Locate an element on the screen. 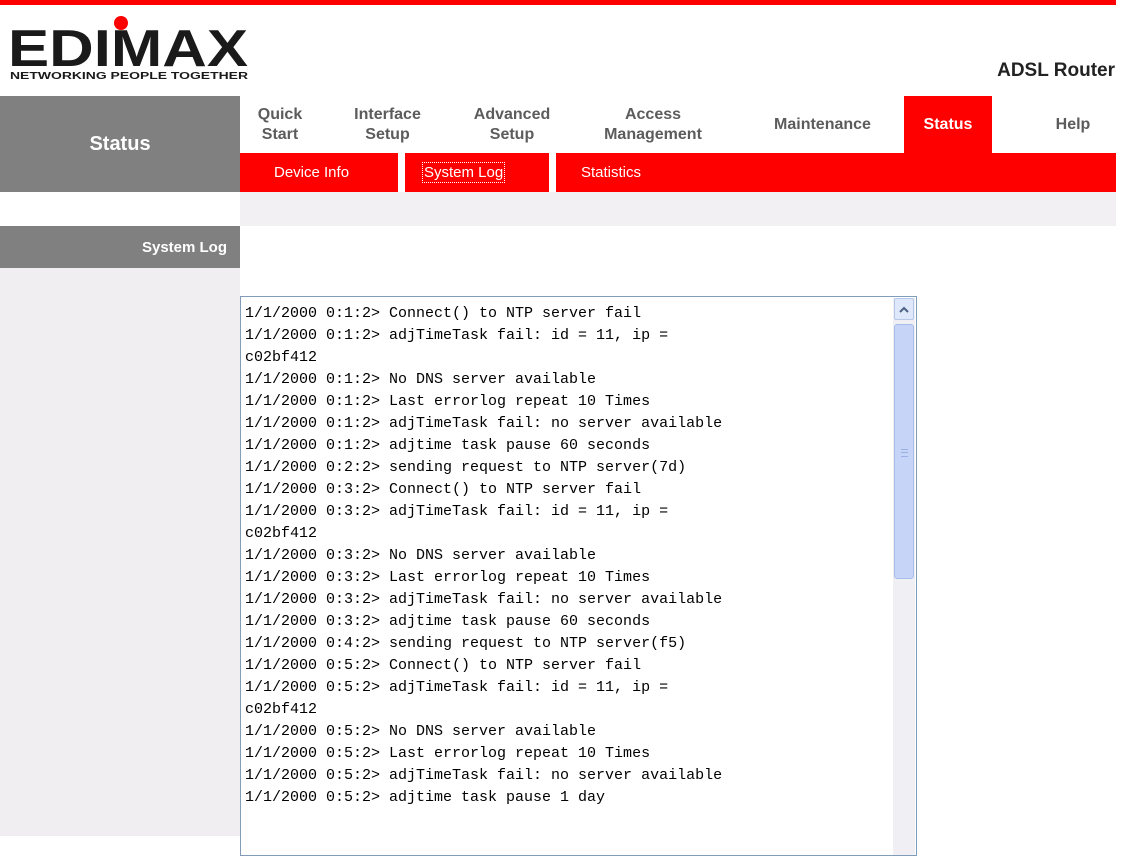 The width and height of the screenshot is (1123, 856). sidebar-section-label: System Log is located at coordinates (120, 247).